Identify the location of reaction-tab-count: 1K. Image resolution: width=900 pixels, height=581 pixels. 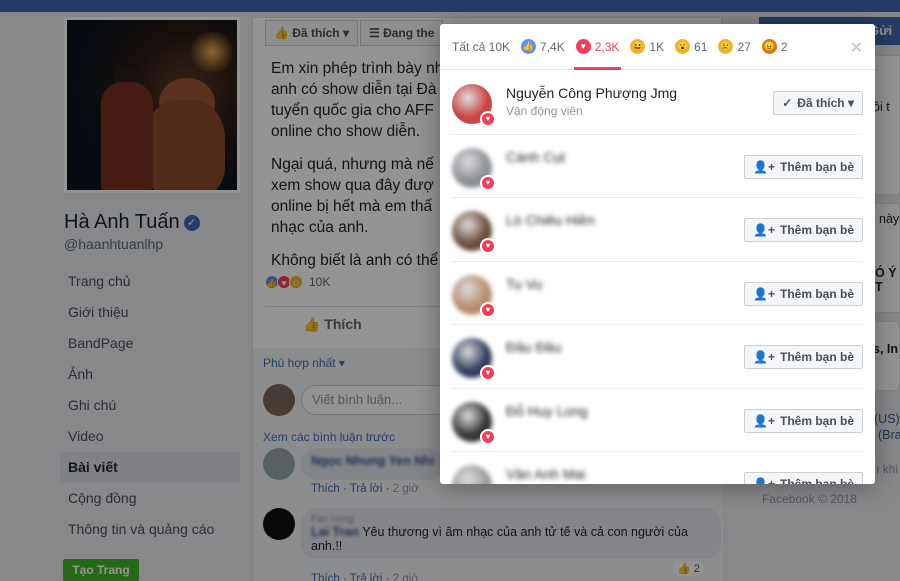
(657, 46).